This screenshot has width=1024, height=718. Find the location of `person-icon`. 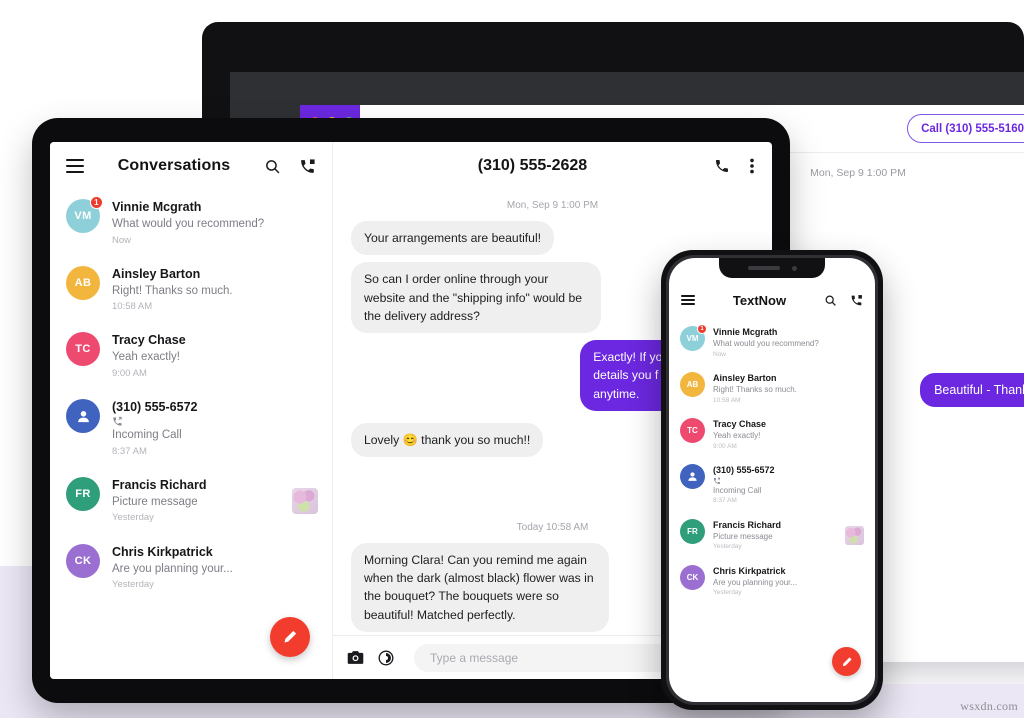

person-icon is located at coordinates (83, 416).